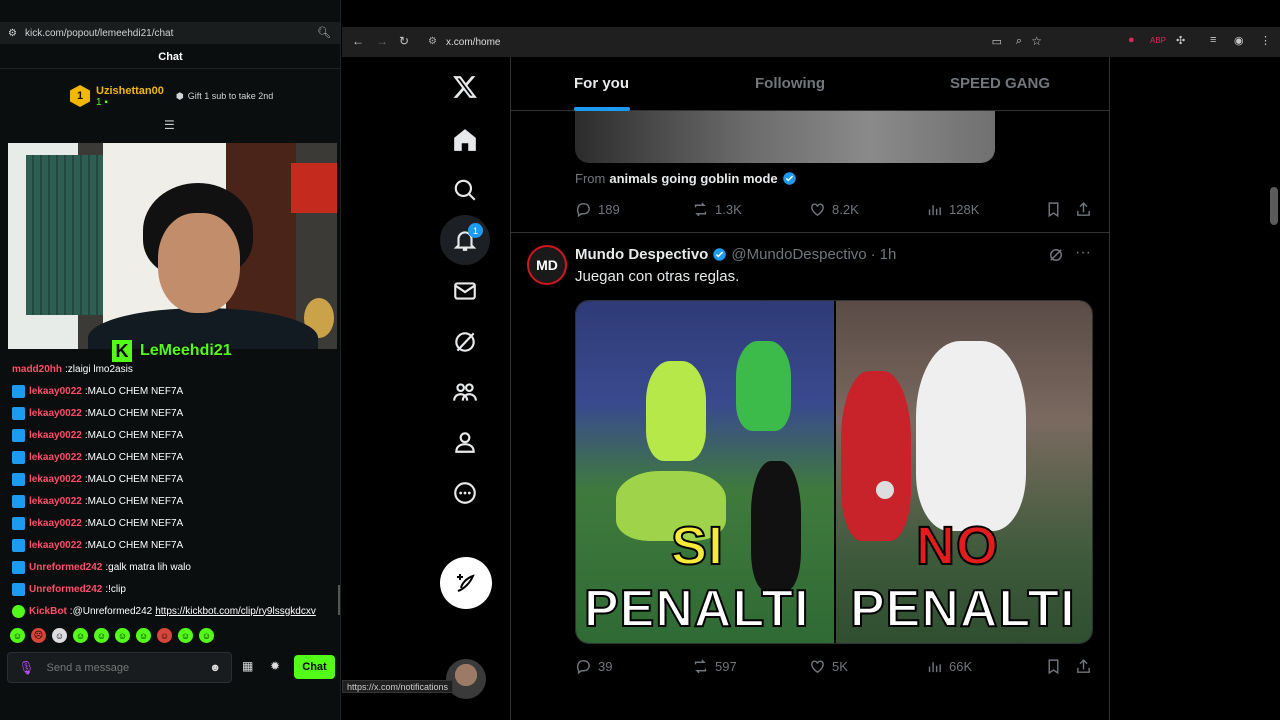 This screenshot has height=720, width=1280. Describe the element at coordinates (48, 611) in the screenshot. I see `chat-username: KickBot` at that location.